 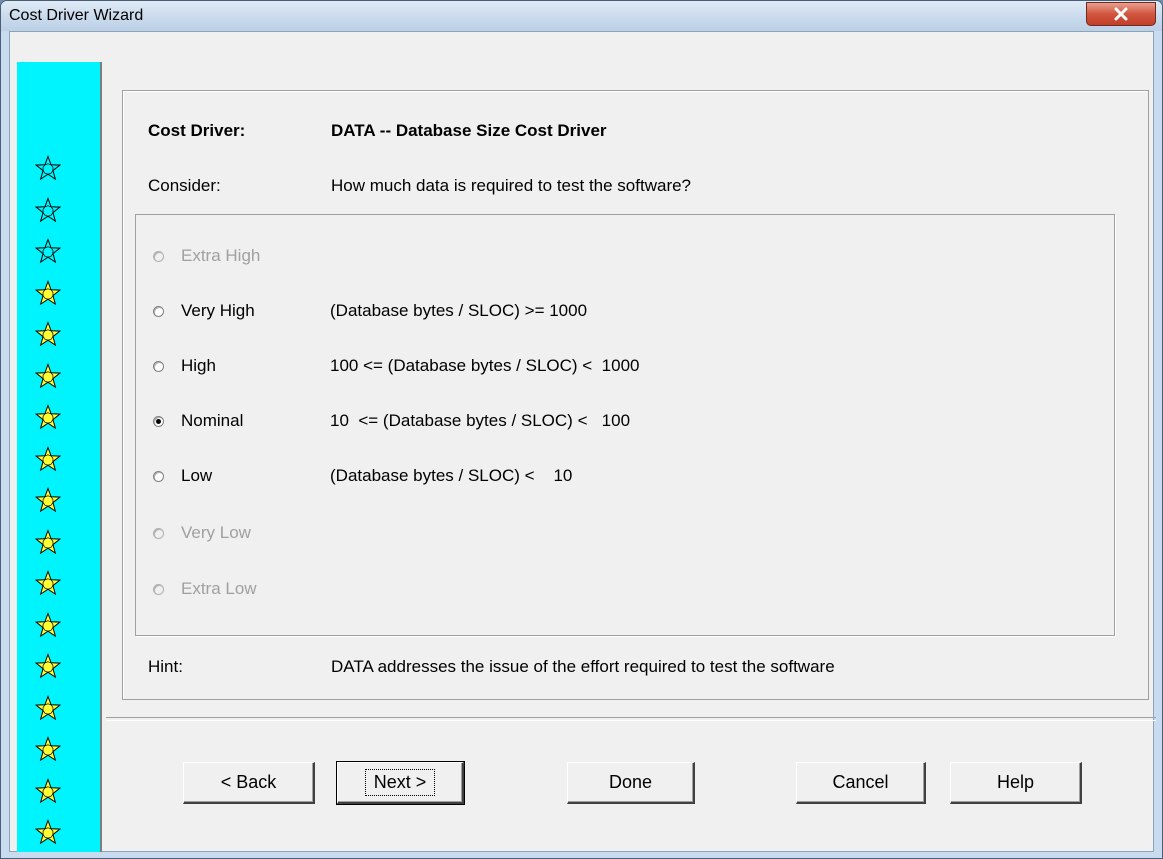 I want to click on radio-selected-dot, so click(x=158, y=421).